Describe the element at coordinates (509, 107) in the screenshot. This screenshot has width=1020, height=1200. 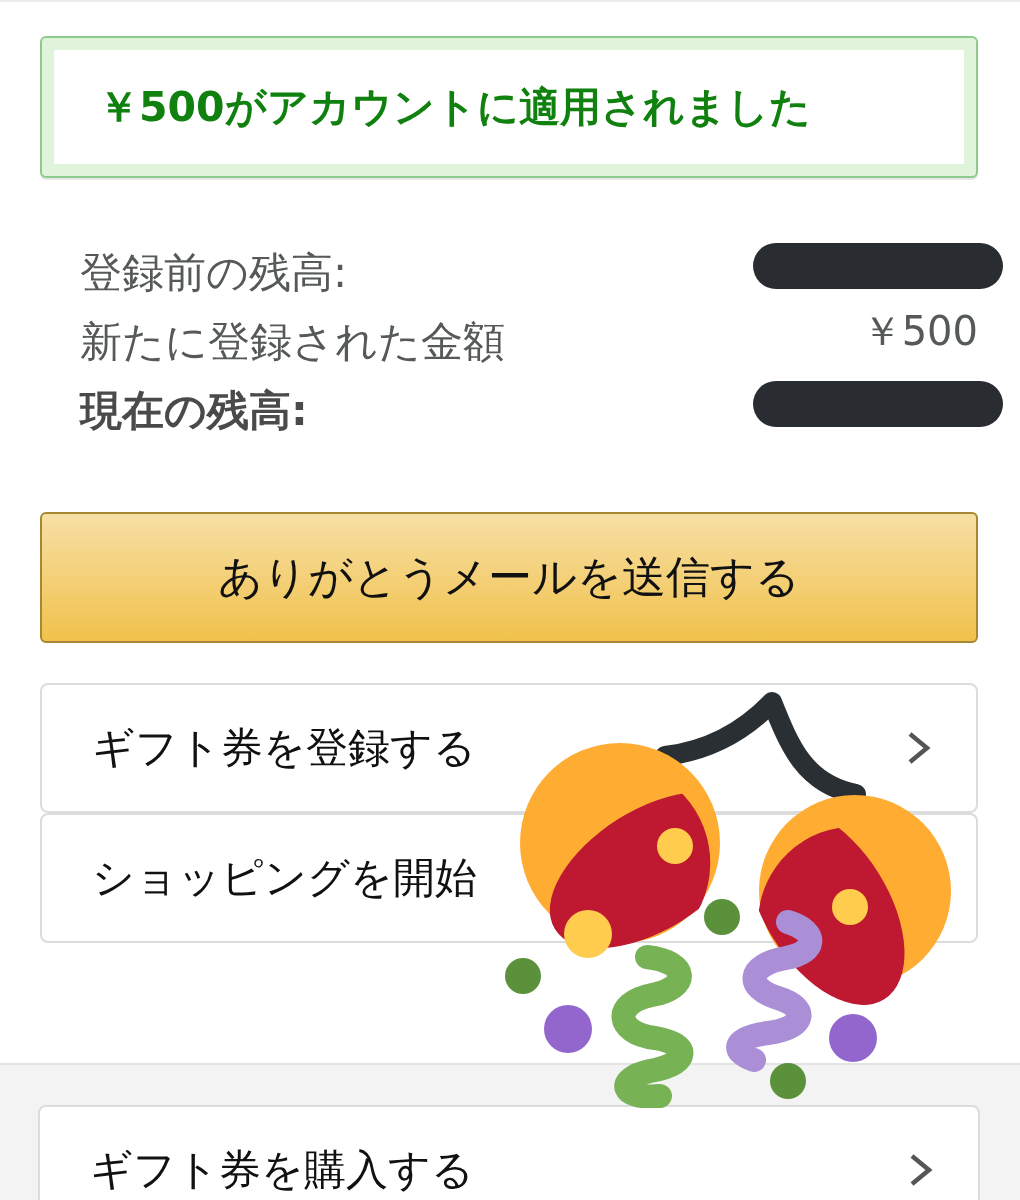
I see `alert-message: ￥500がアカウントに適用されました` at that location.